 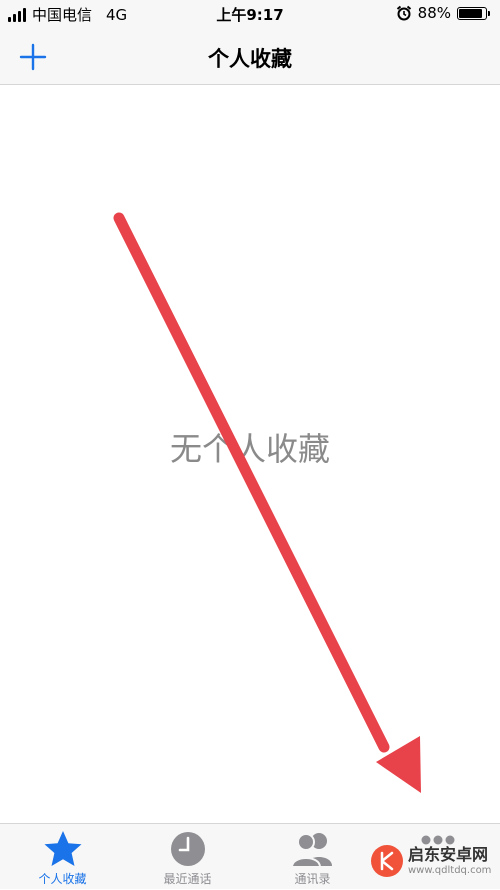 What do you see at coordinates (387, 861) in the screenshot?
I see `watermark-logo-icon` at bounding box center [387, 861].